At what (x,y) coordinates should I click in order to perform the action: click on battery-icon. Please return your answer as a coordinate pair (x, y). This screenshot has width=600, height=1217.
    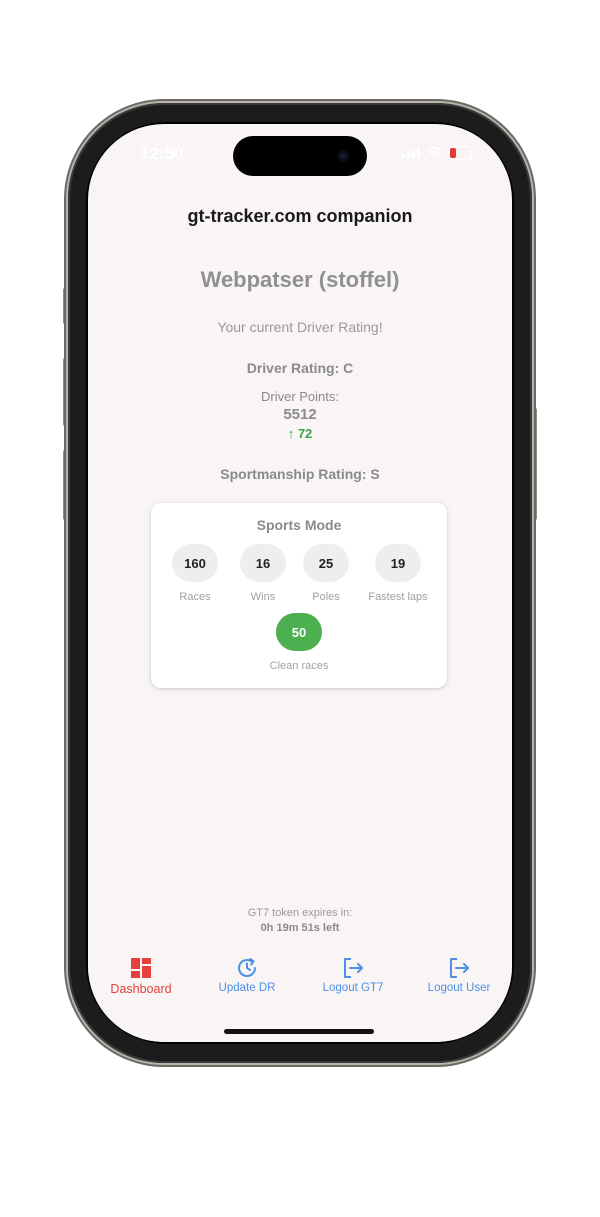
    Looking at the image, I should click on (460, 153).